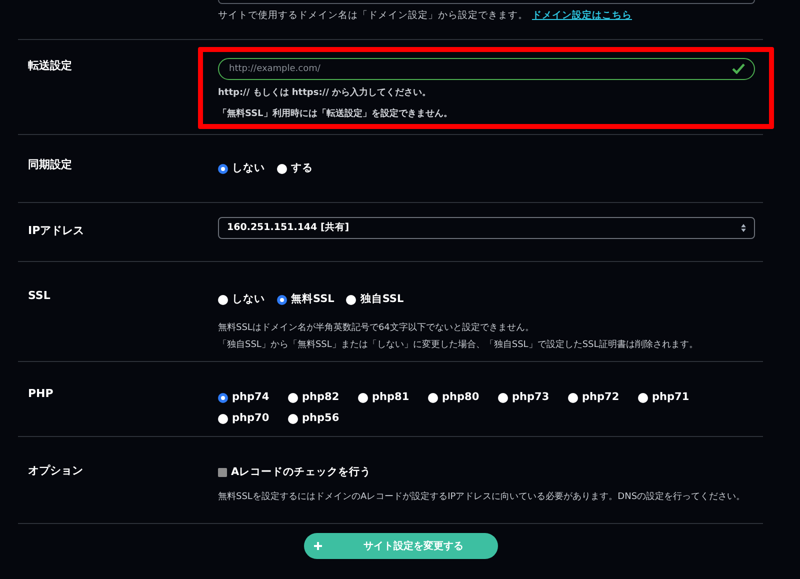  I want to click on note-text: 「無料SSL」利用時には「転送設定」を設定できません。, so click(336, 114).